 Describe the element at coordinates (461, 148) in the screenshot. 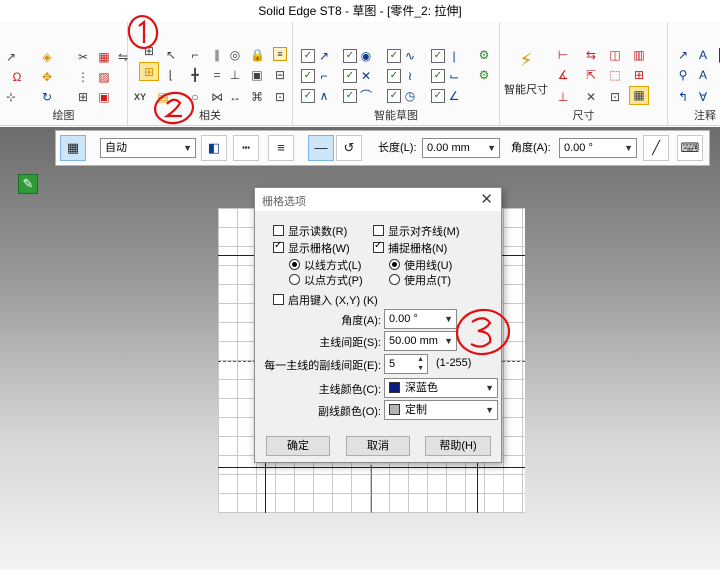

I see `length-input: 0.00 mm ▼` at that location.